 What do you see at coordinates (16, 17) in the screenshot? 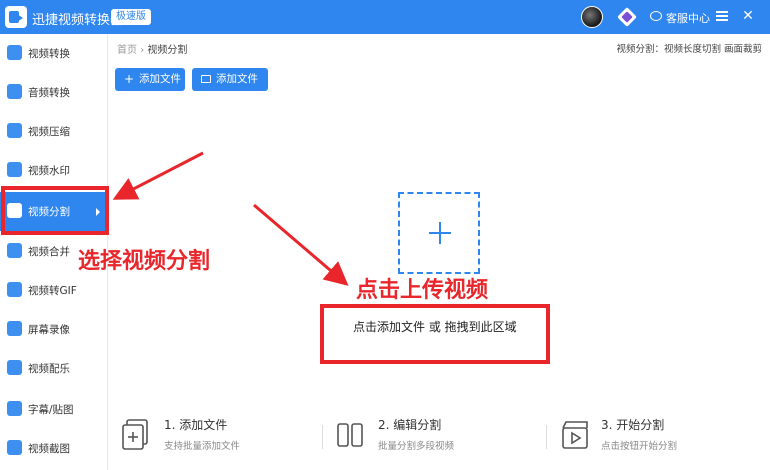
I see `app-logo-icon` at bounding box center [16, 17].